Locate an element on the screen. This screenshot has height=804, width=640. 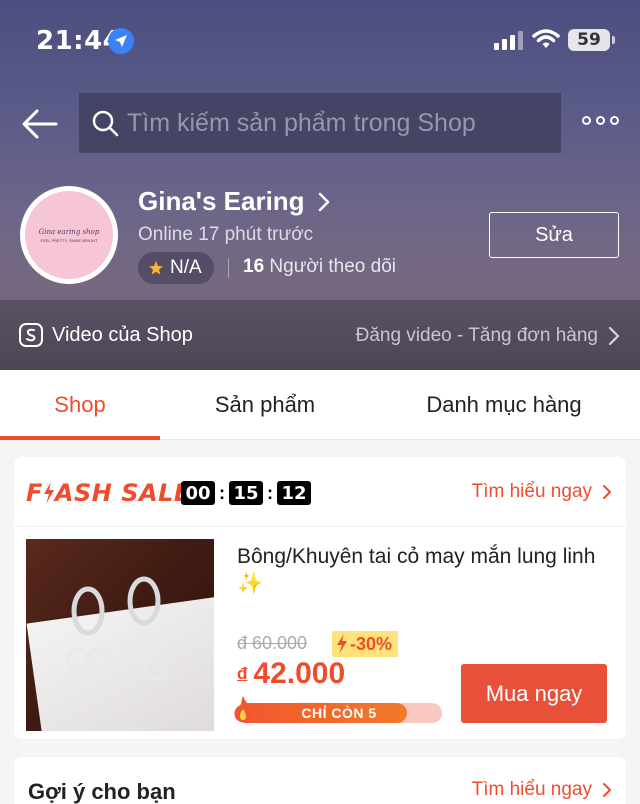
product-image is located at coordinates (120, 635).